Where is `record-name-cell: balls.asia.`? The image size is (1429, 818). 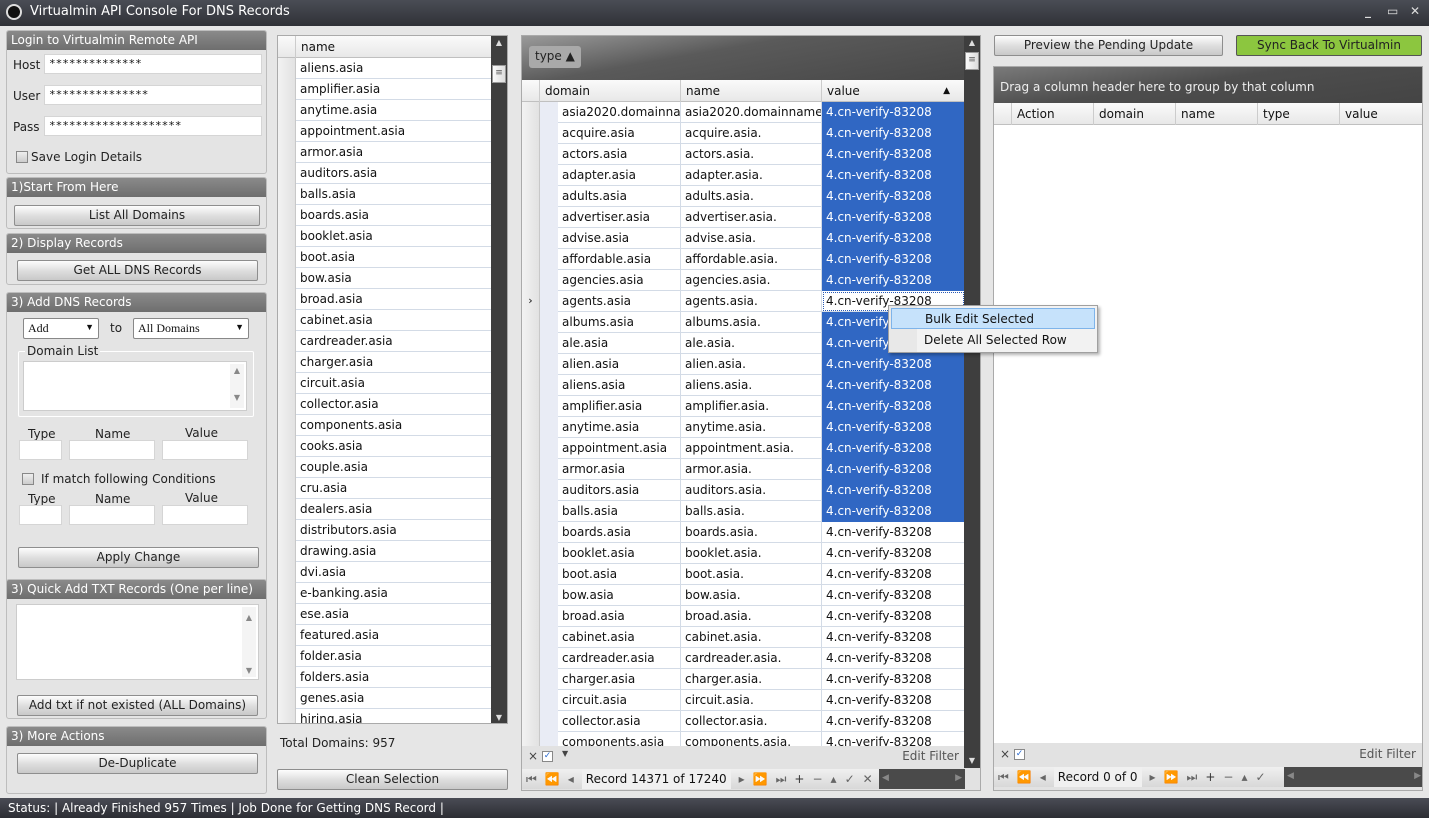 record-name-cell: balls.asia. is located at coordinates (751, 511).